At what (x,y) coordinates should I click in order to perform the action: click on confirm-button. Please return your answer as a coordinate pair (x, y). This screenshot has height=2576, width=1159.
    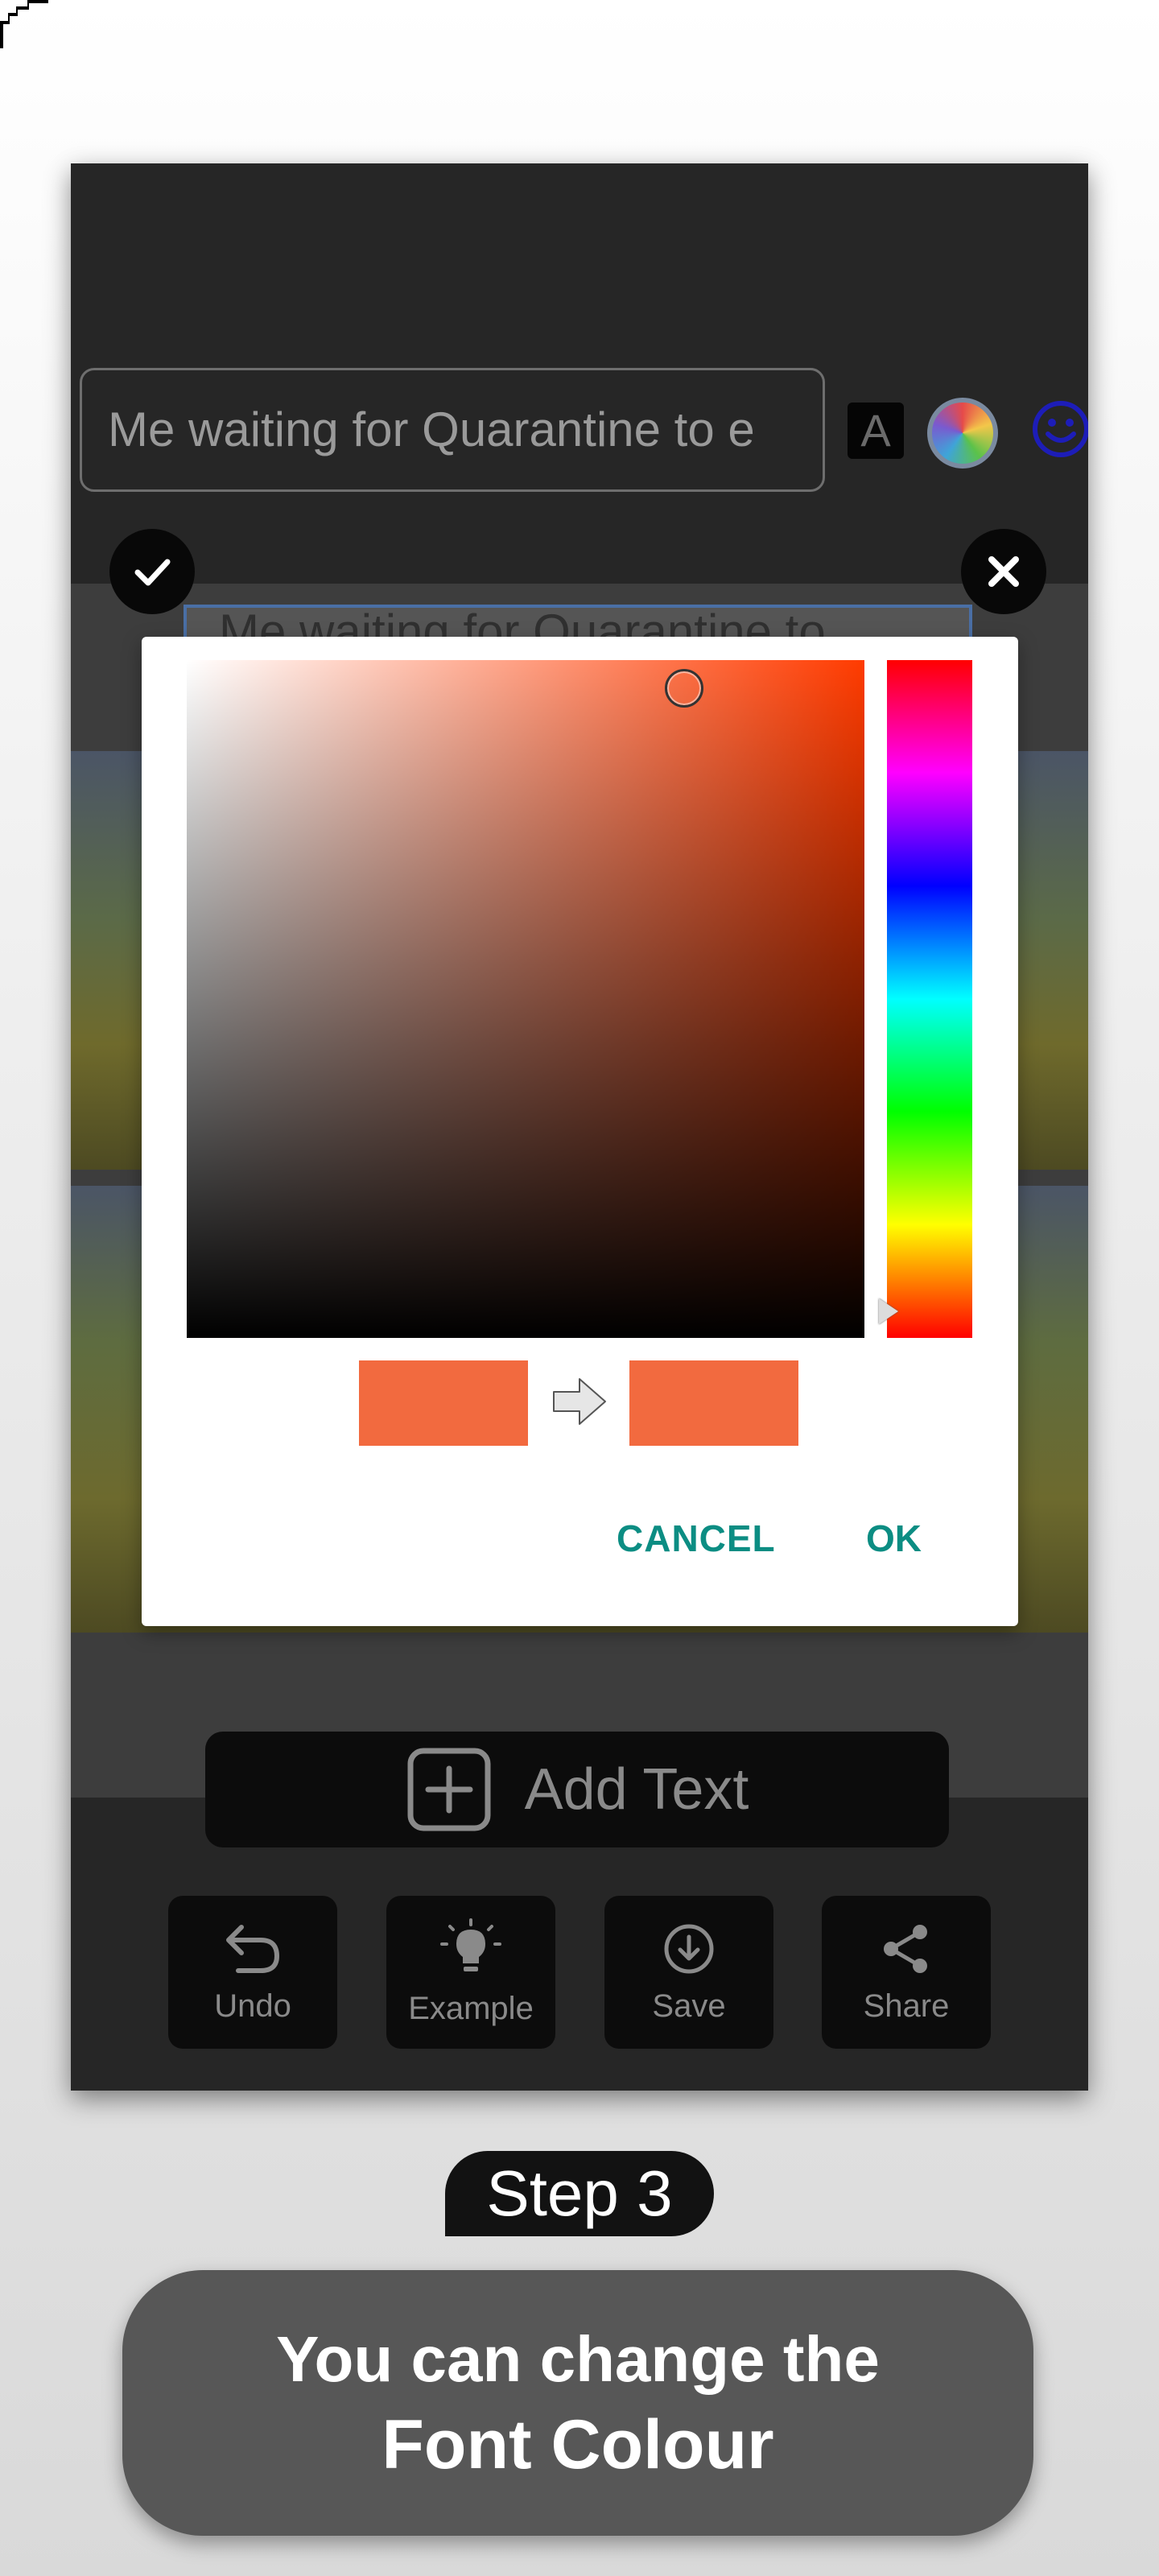
    Looking at the image, I should click on (152, 571).